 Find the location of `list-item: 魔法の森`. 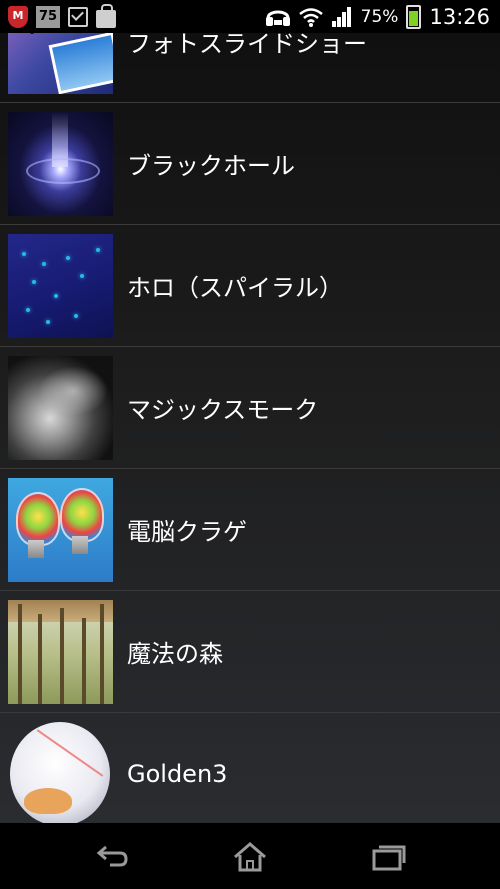

list-item: 魔法の森 is located at coordinates (250, 652).